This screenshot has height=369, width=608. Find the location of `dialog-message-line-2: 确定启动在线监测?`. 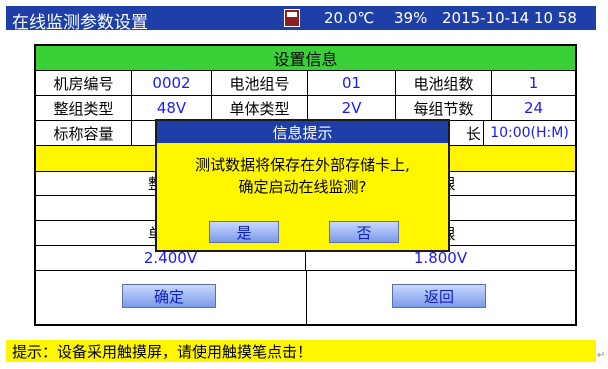

dialog-message-line-2: 确定启动在线监测? is located at coordinates (302, 187).